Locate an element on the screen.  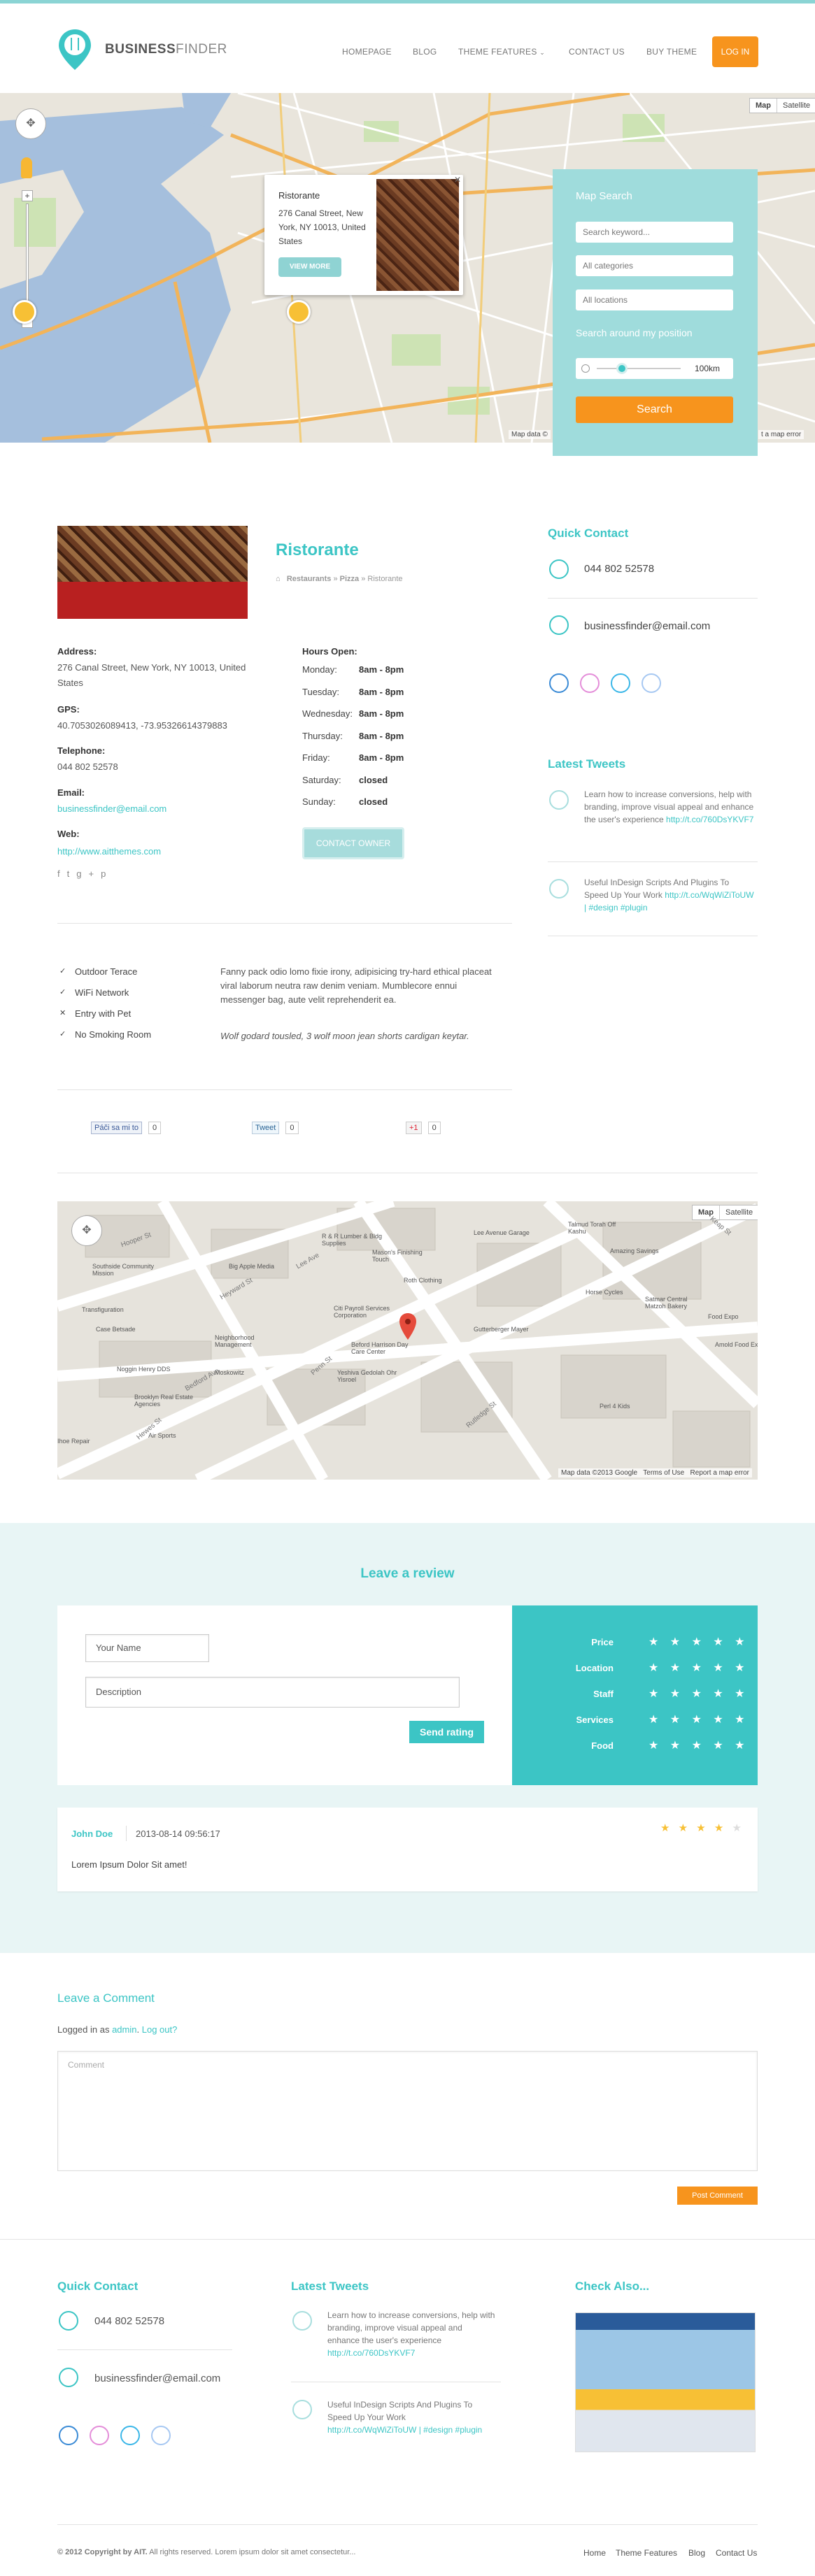
footer-email: businessfinder@email.com is located at coordinates (157, 2378).